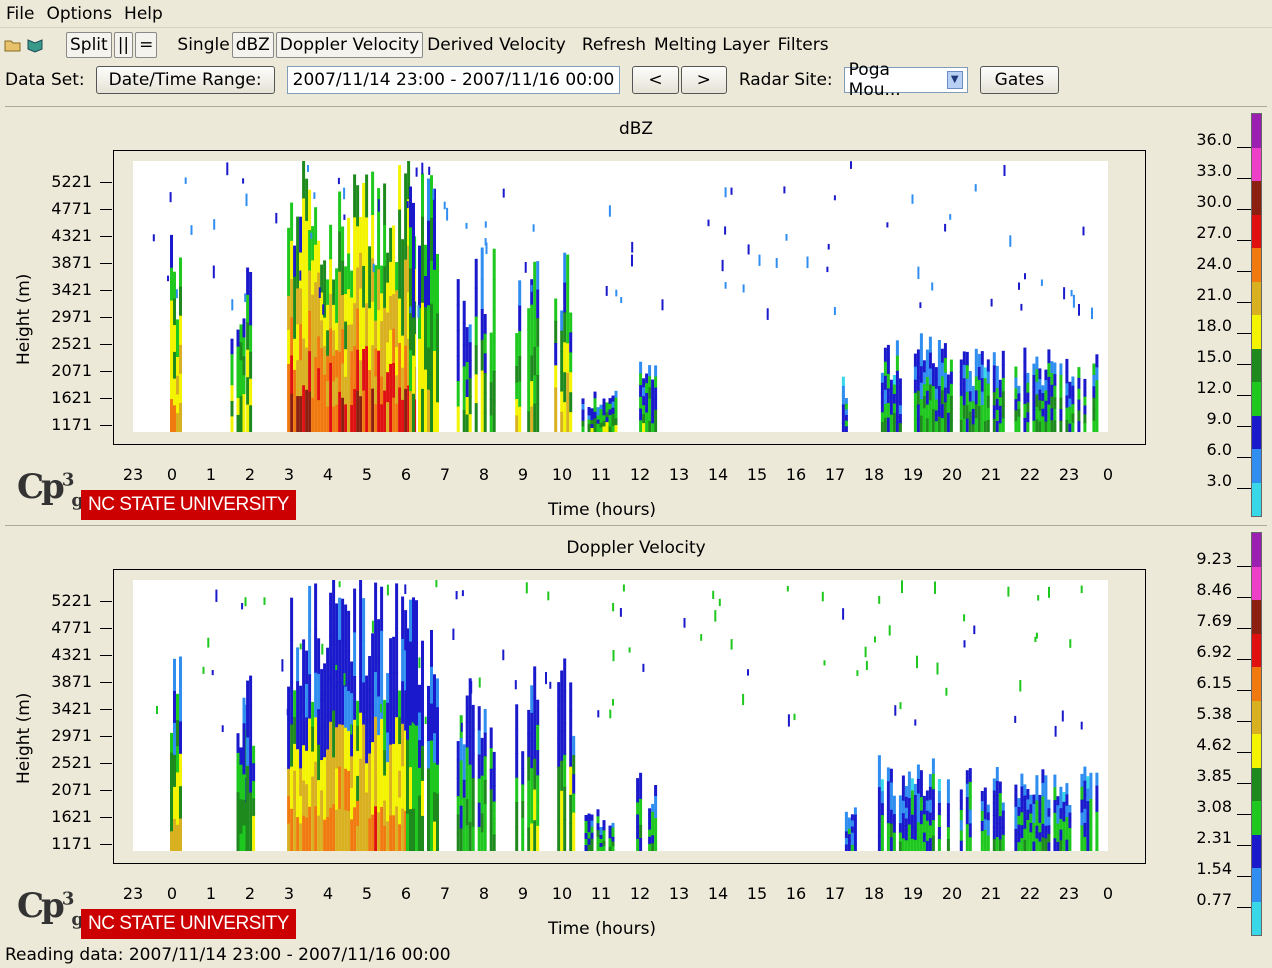 The height and width of the screenshot is (968, 1272). Describe the element at coordinates (146, 45) in the screenshot. I see `equal-button: =` at that location.